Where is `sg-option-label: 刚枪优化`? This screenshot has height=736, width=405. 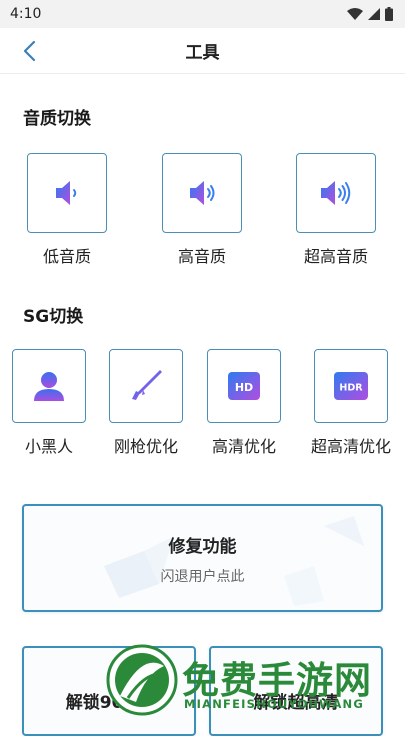 sg-option-label: 刚枪优化 is located at coordinates (145, 446).